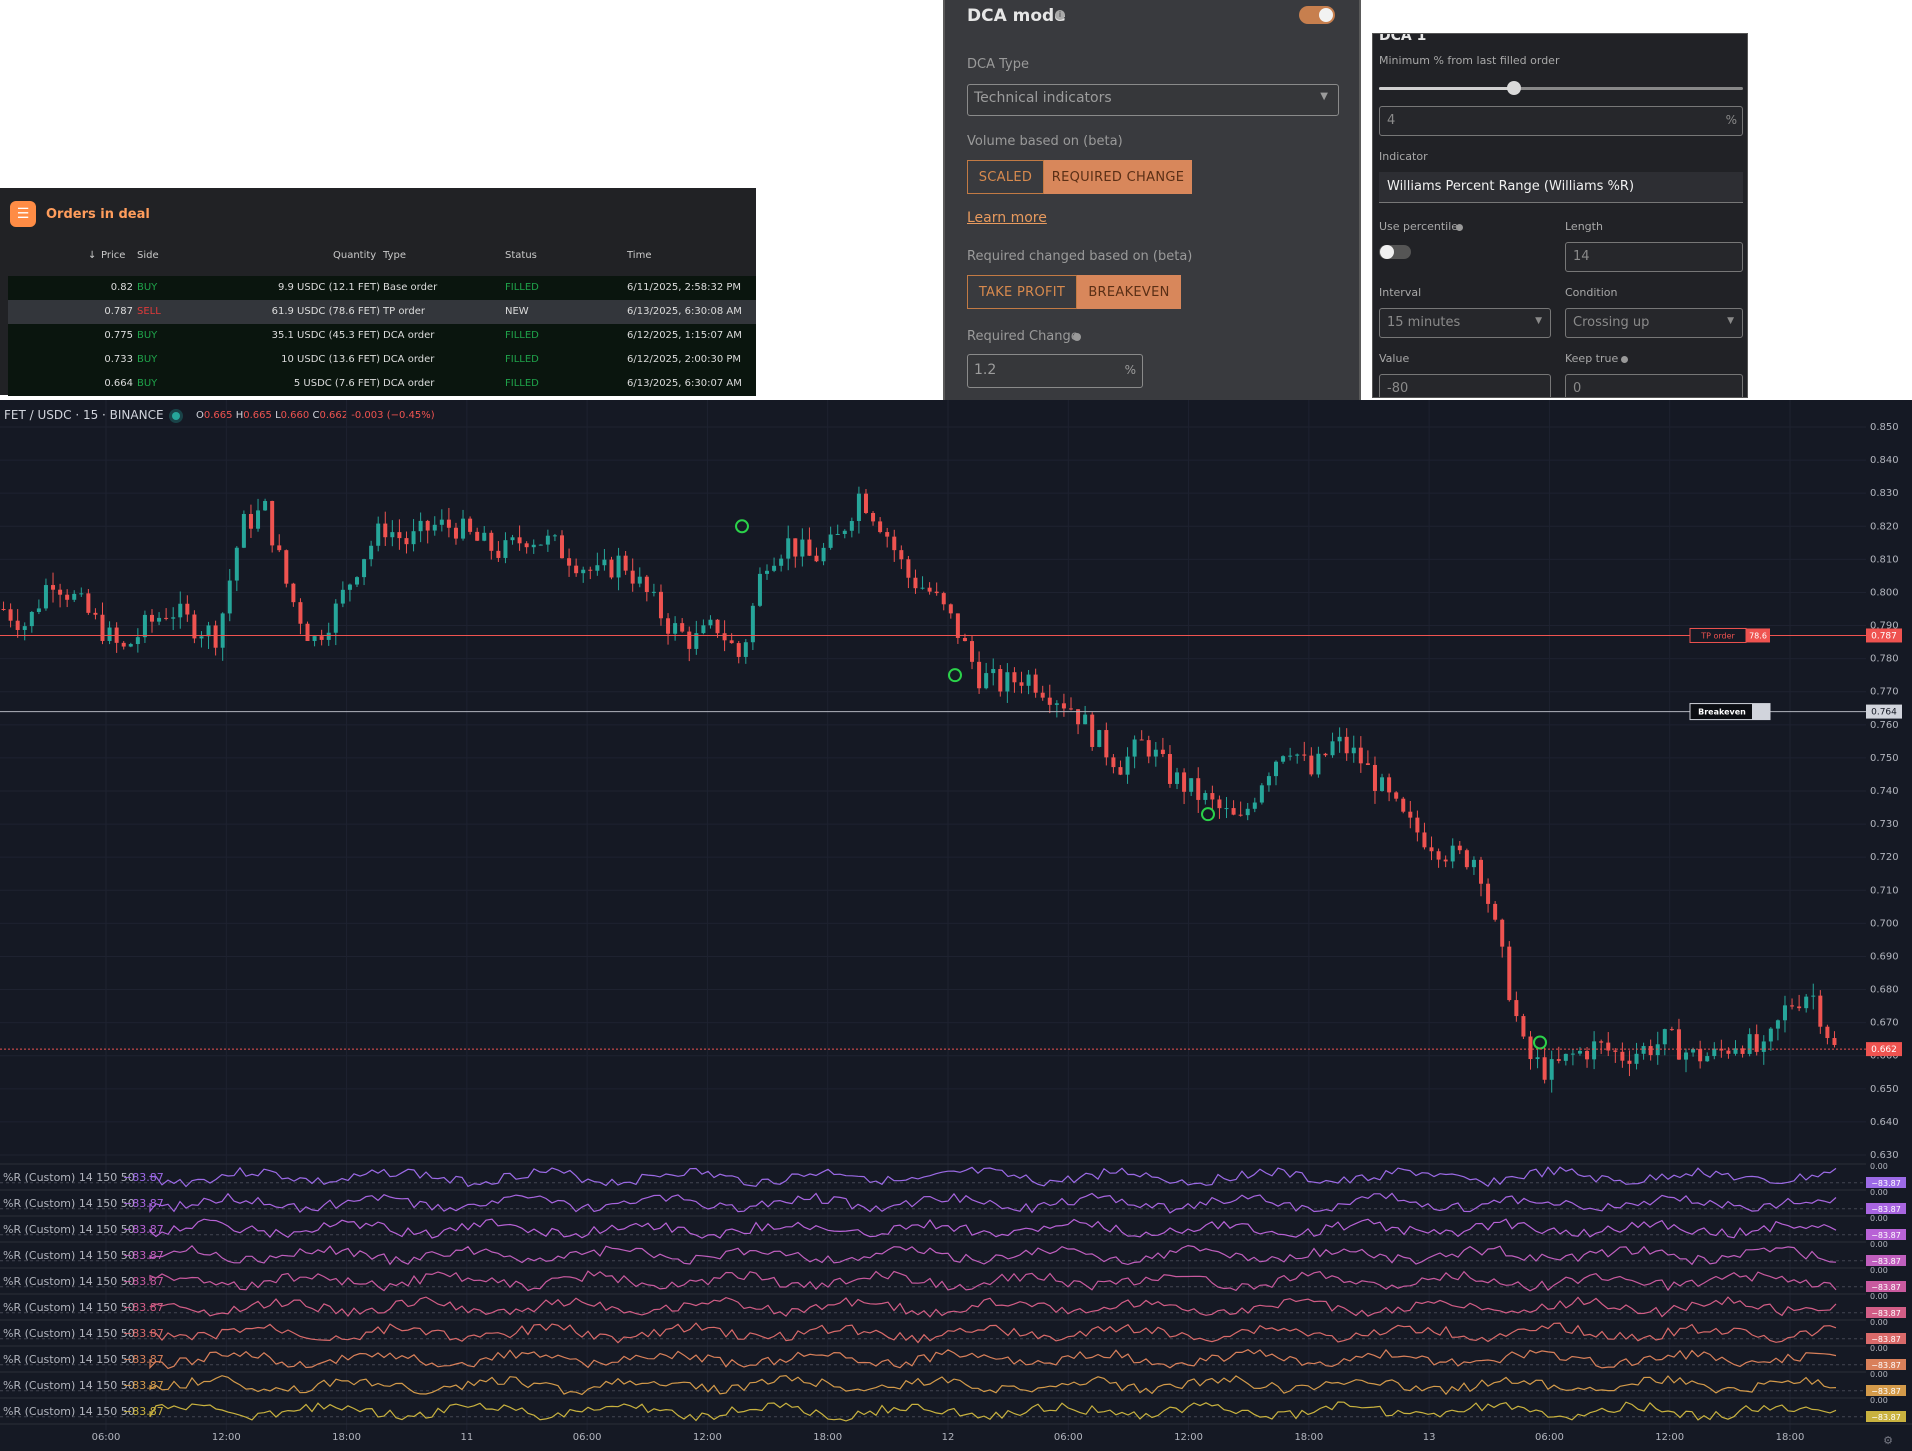  Describe the element at coordinates (1317, 15) in the screenshot. I see `dca-mode-toggle` at that location.